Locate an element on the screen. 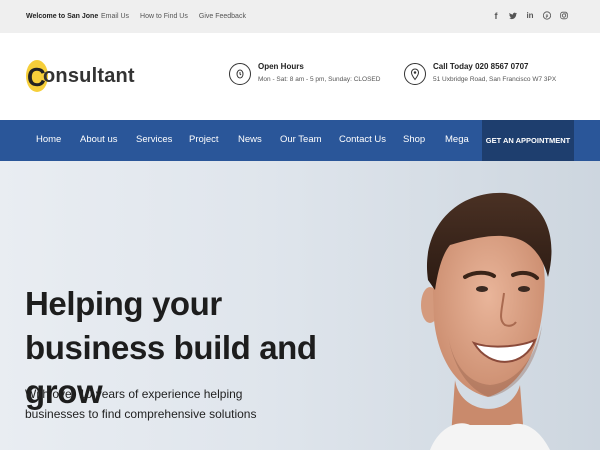  map-pin-icon is located at coordinates (415, 74).